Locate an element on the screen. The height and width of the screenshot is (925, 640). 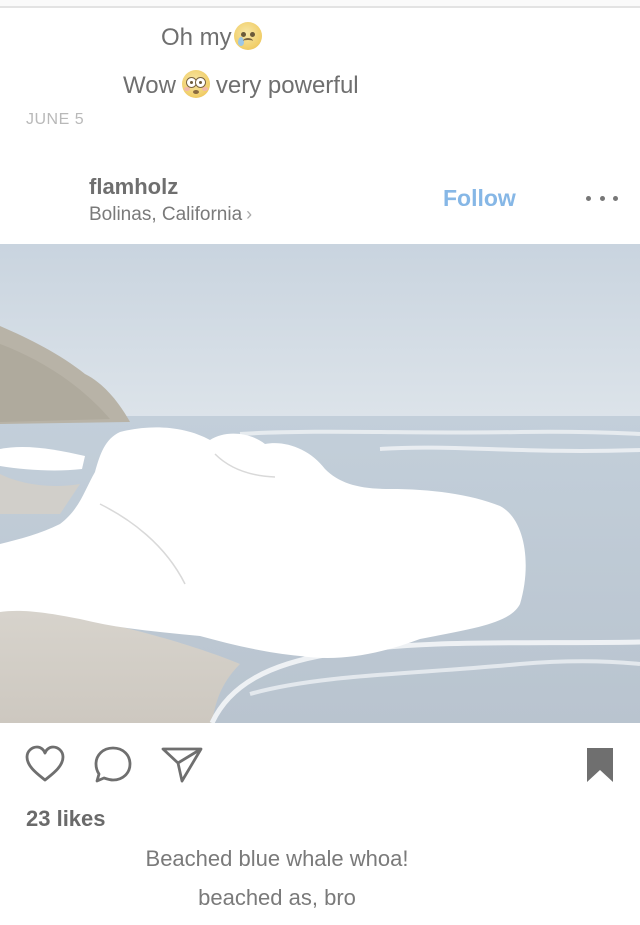
bookmark-icon is located at coordinates (600, 765).